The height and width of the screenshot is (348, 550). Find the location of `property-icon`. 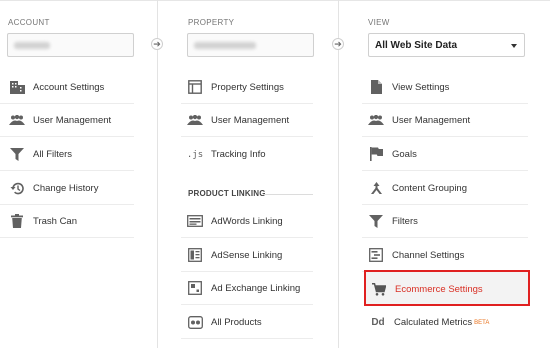

property-icon is located at coordinates (195, 87).